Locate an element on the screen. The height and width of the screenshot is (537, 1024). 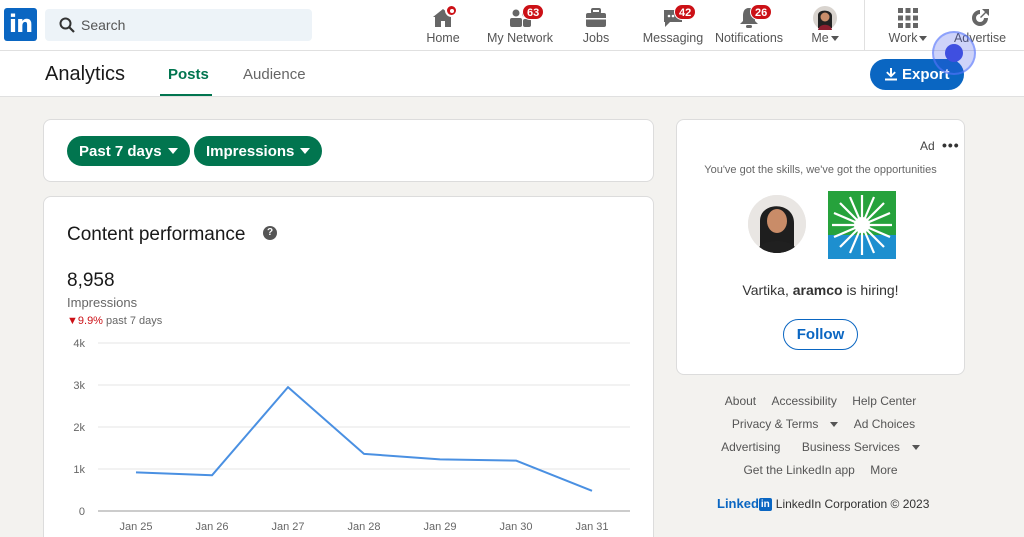
more-options-icon: ••• is located at coordinates (951, 145).